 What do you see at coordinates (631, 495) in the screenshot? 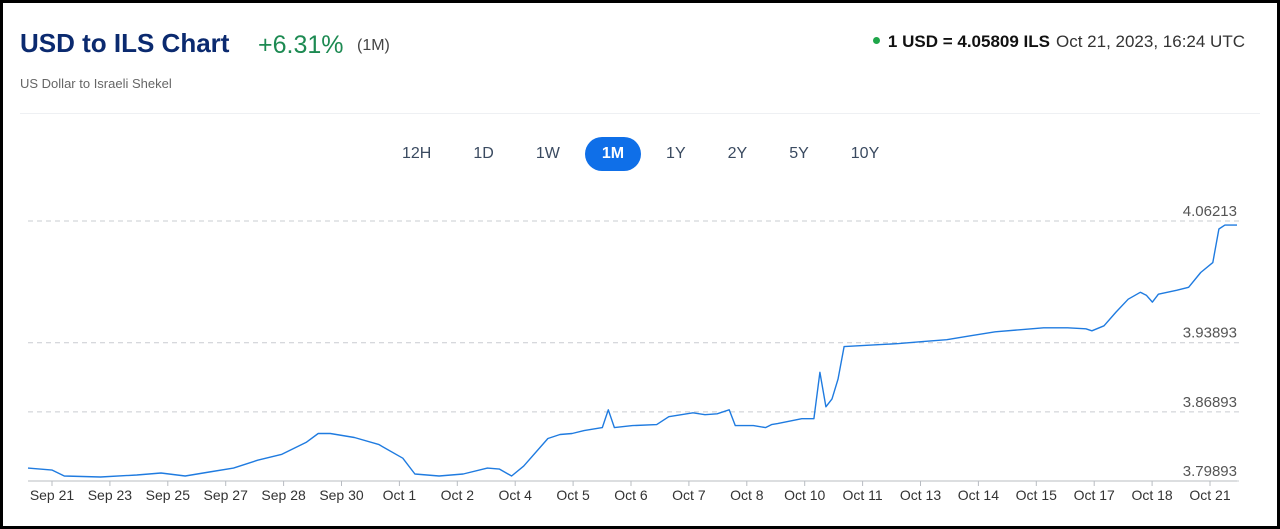
I see `x-tick-label: Oct 6` at bounding box center [631, 495].